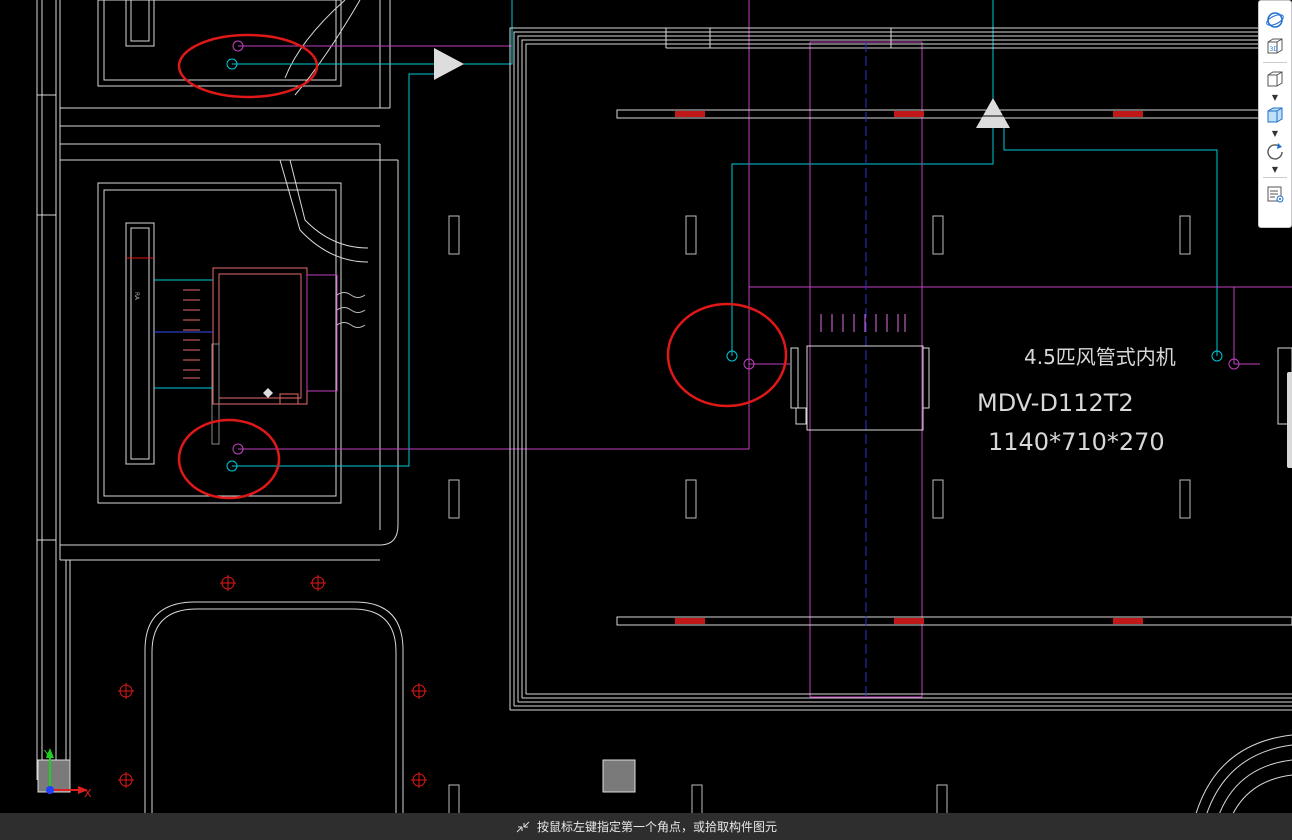  I want to click on view-3d-button: 3D, so click(1275, 46).